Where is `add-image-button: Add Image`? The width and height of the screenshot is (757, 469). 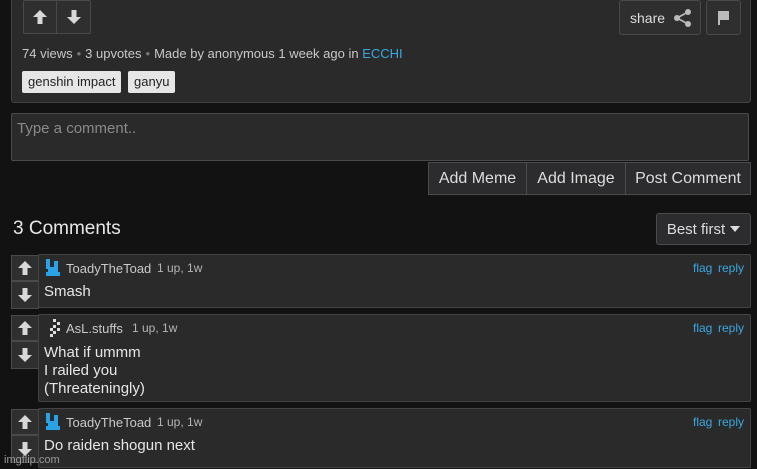 add-image-button: Add Image is located at coordinates (576, 178).